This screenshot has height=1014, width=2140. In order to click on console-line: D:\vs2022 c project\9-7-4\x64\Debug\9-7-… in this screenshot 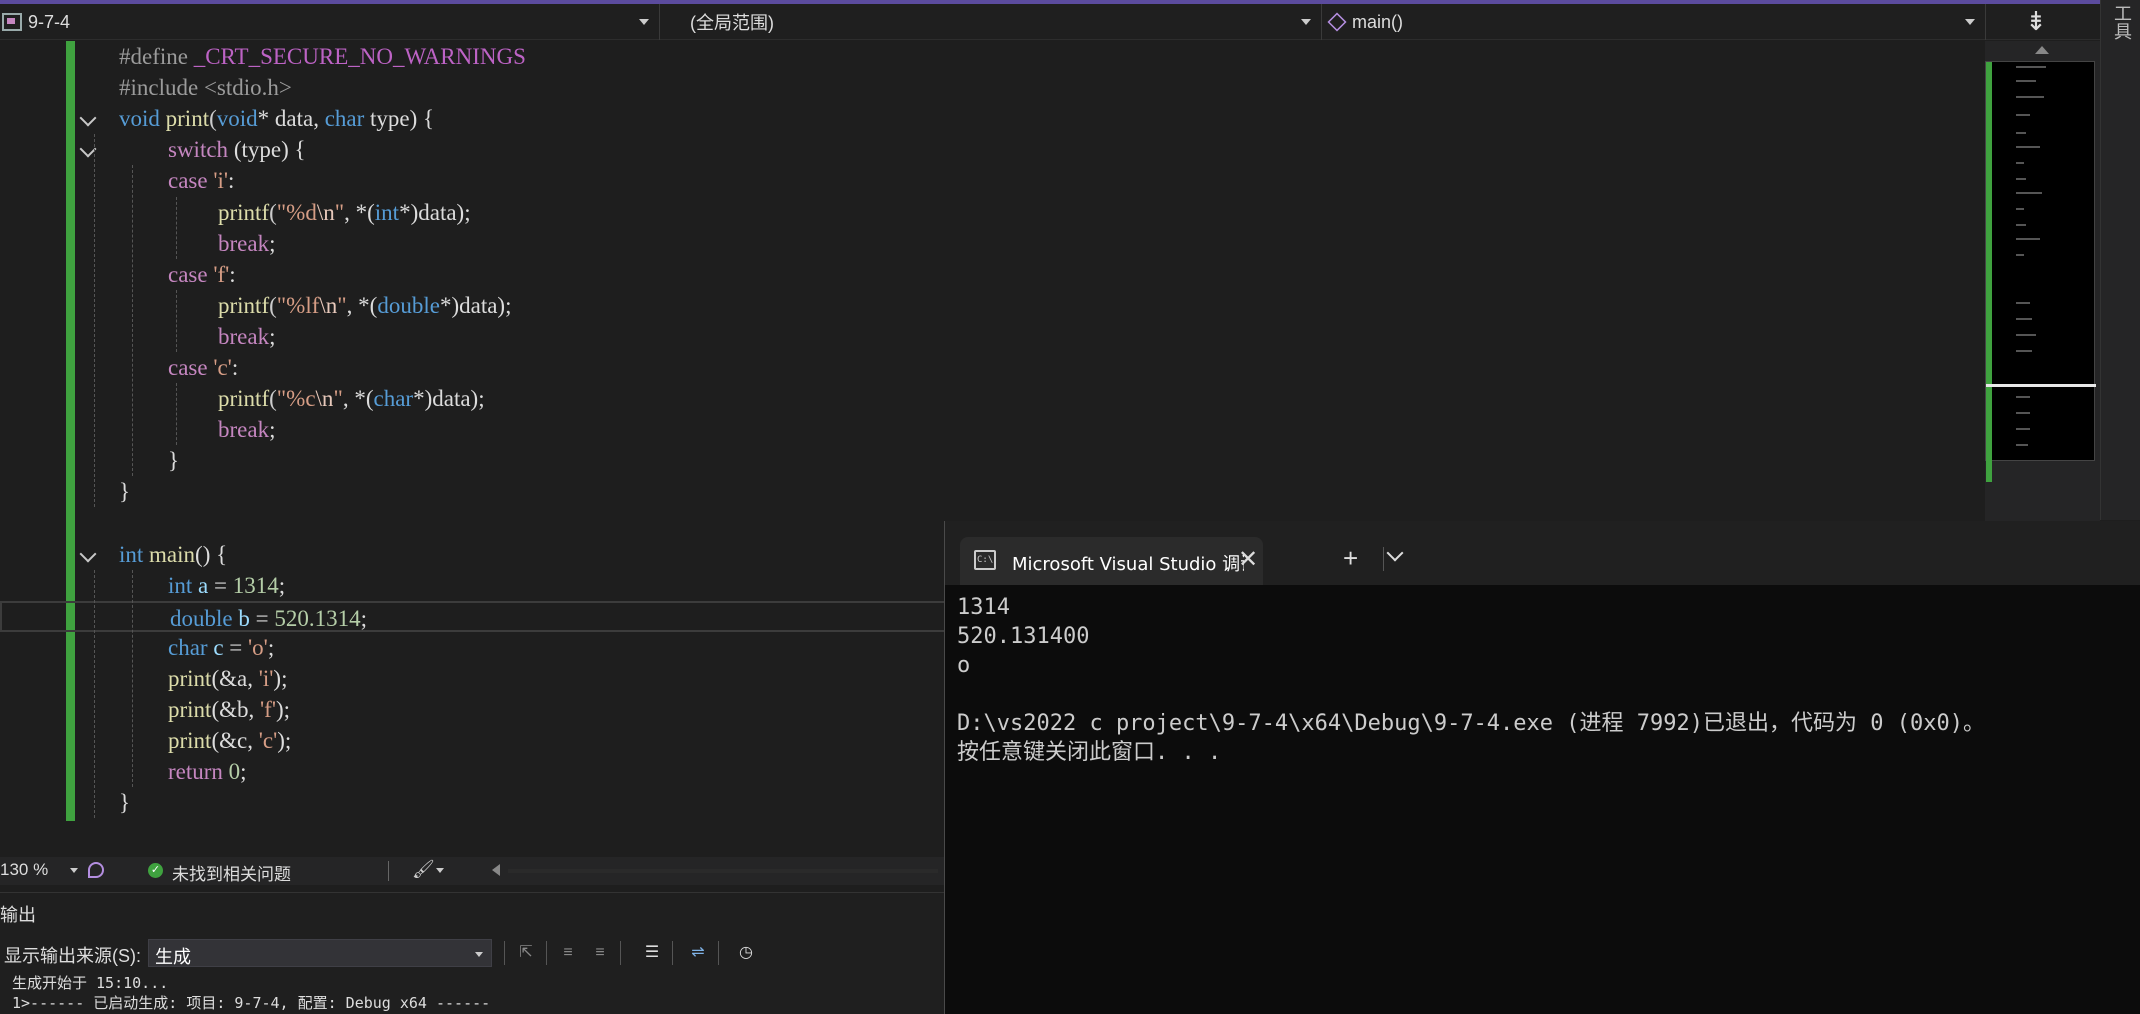, I will do `click(1471, 723)`.